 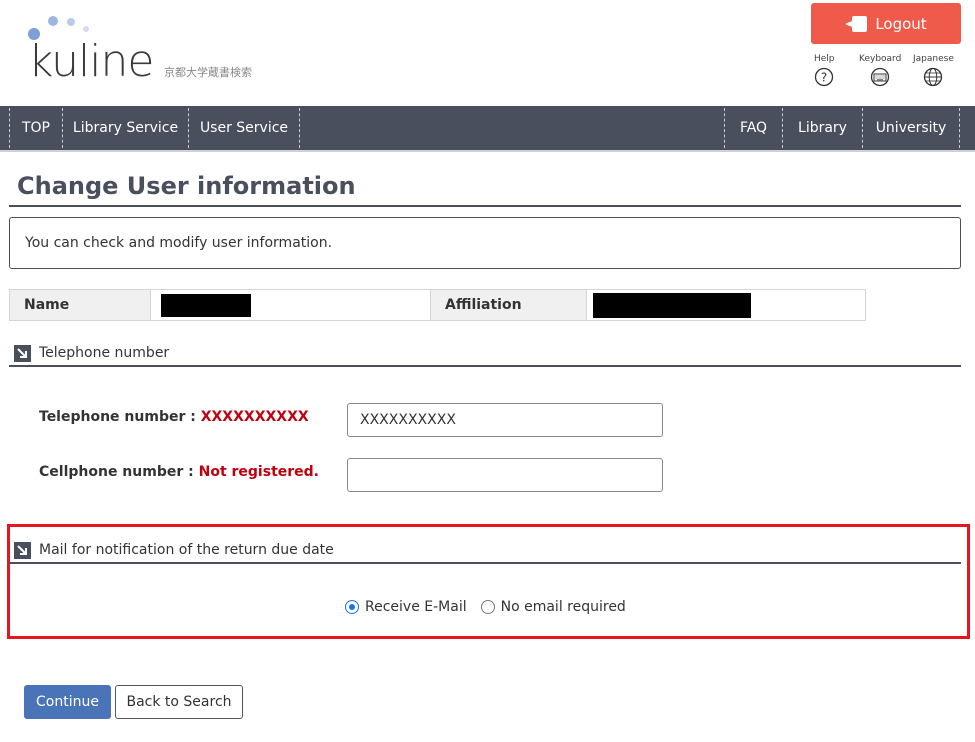 I want to click on logout-label: Logout, so click(x=901, y=23).